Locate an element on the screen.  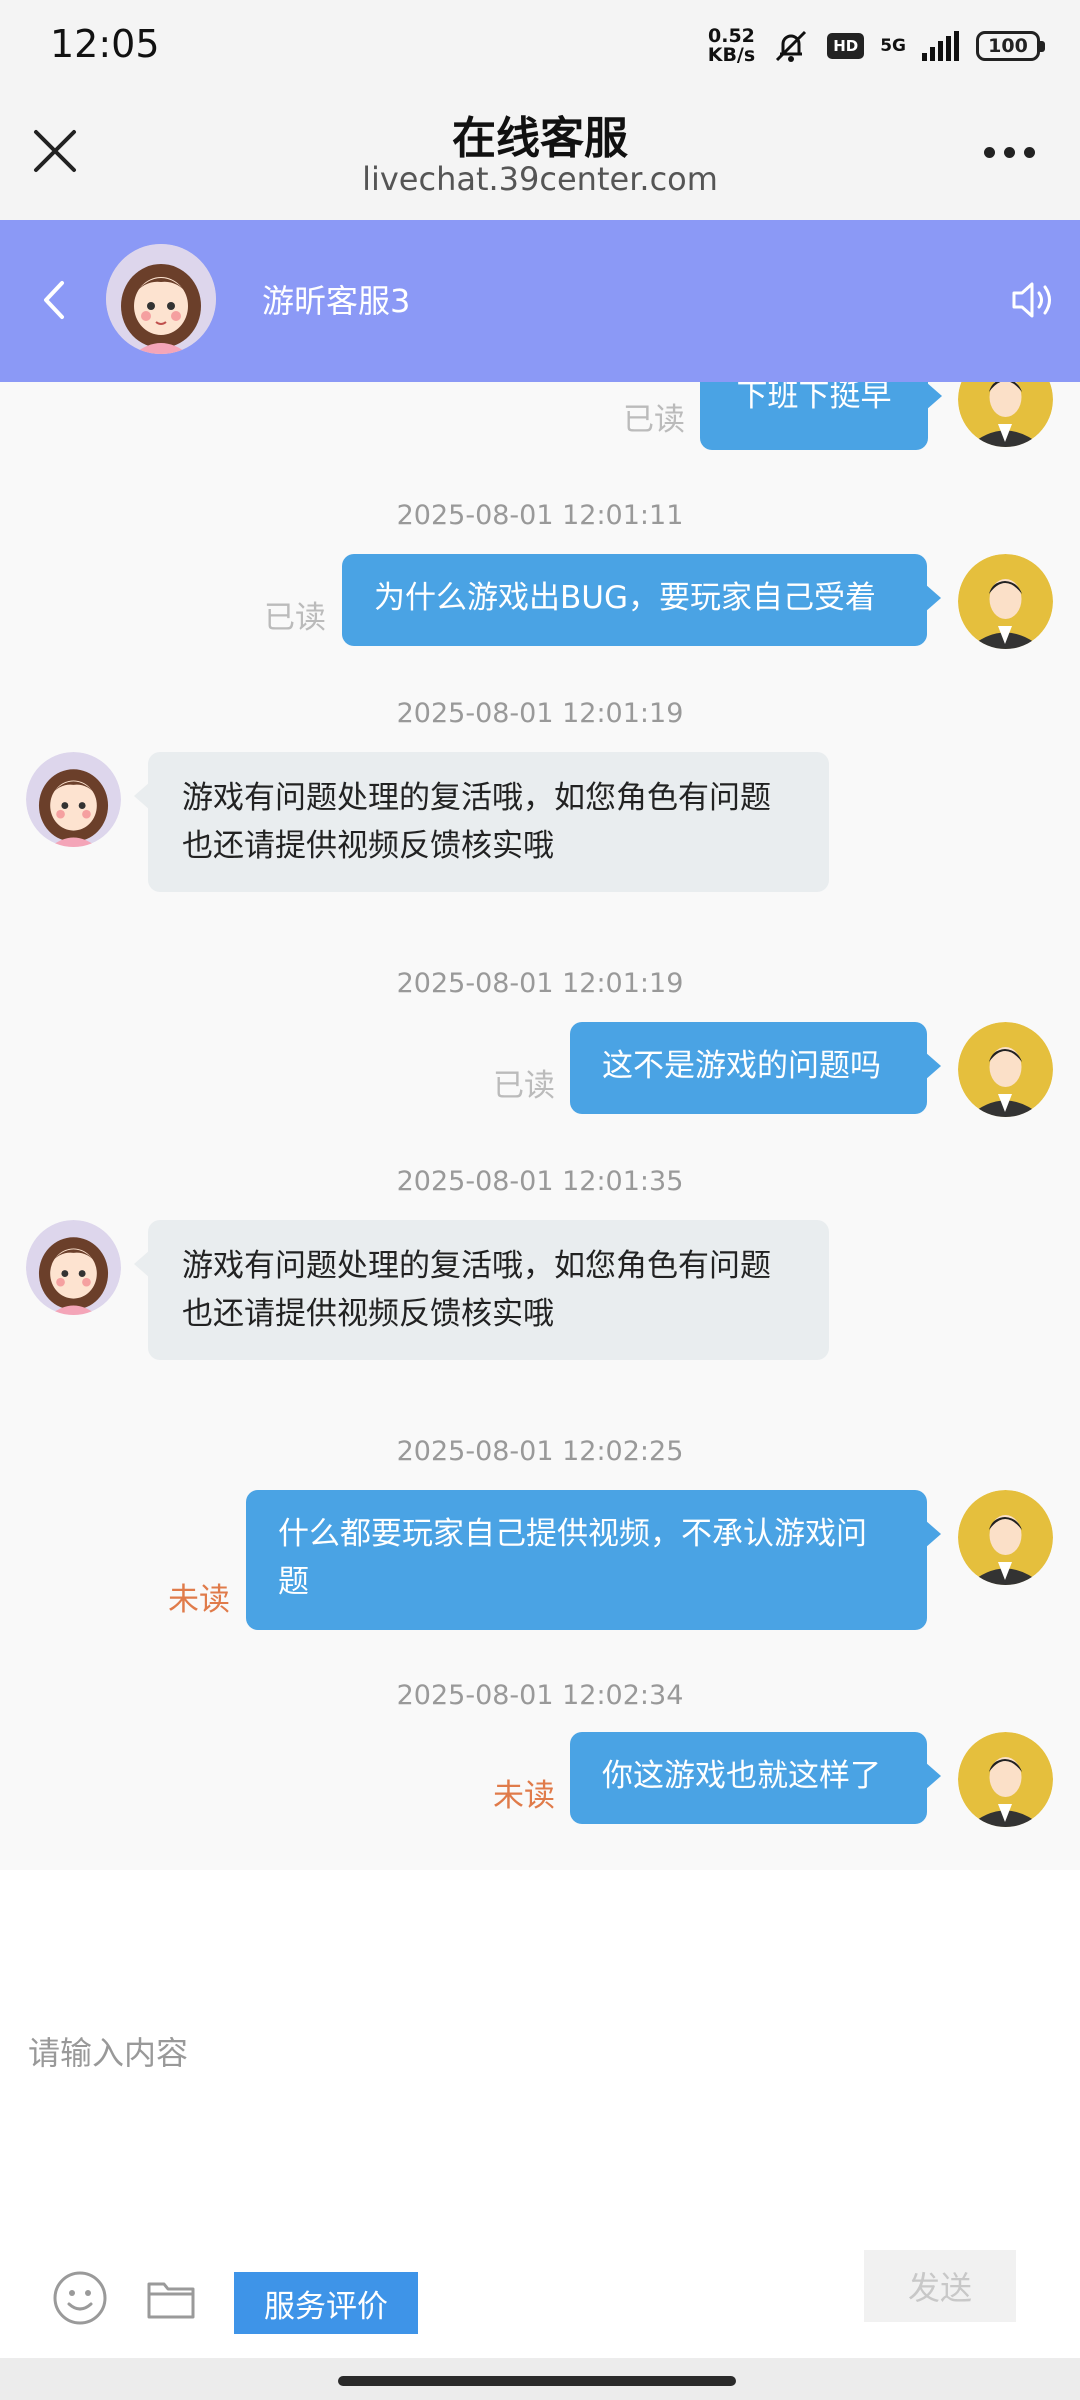
outgoing-message-bubble: 你这游戏也就这样了 is located at coordinates (755, 1778).